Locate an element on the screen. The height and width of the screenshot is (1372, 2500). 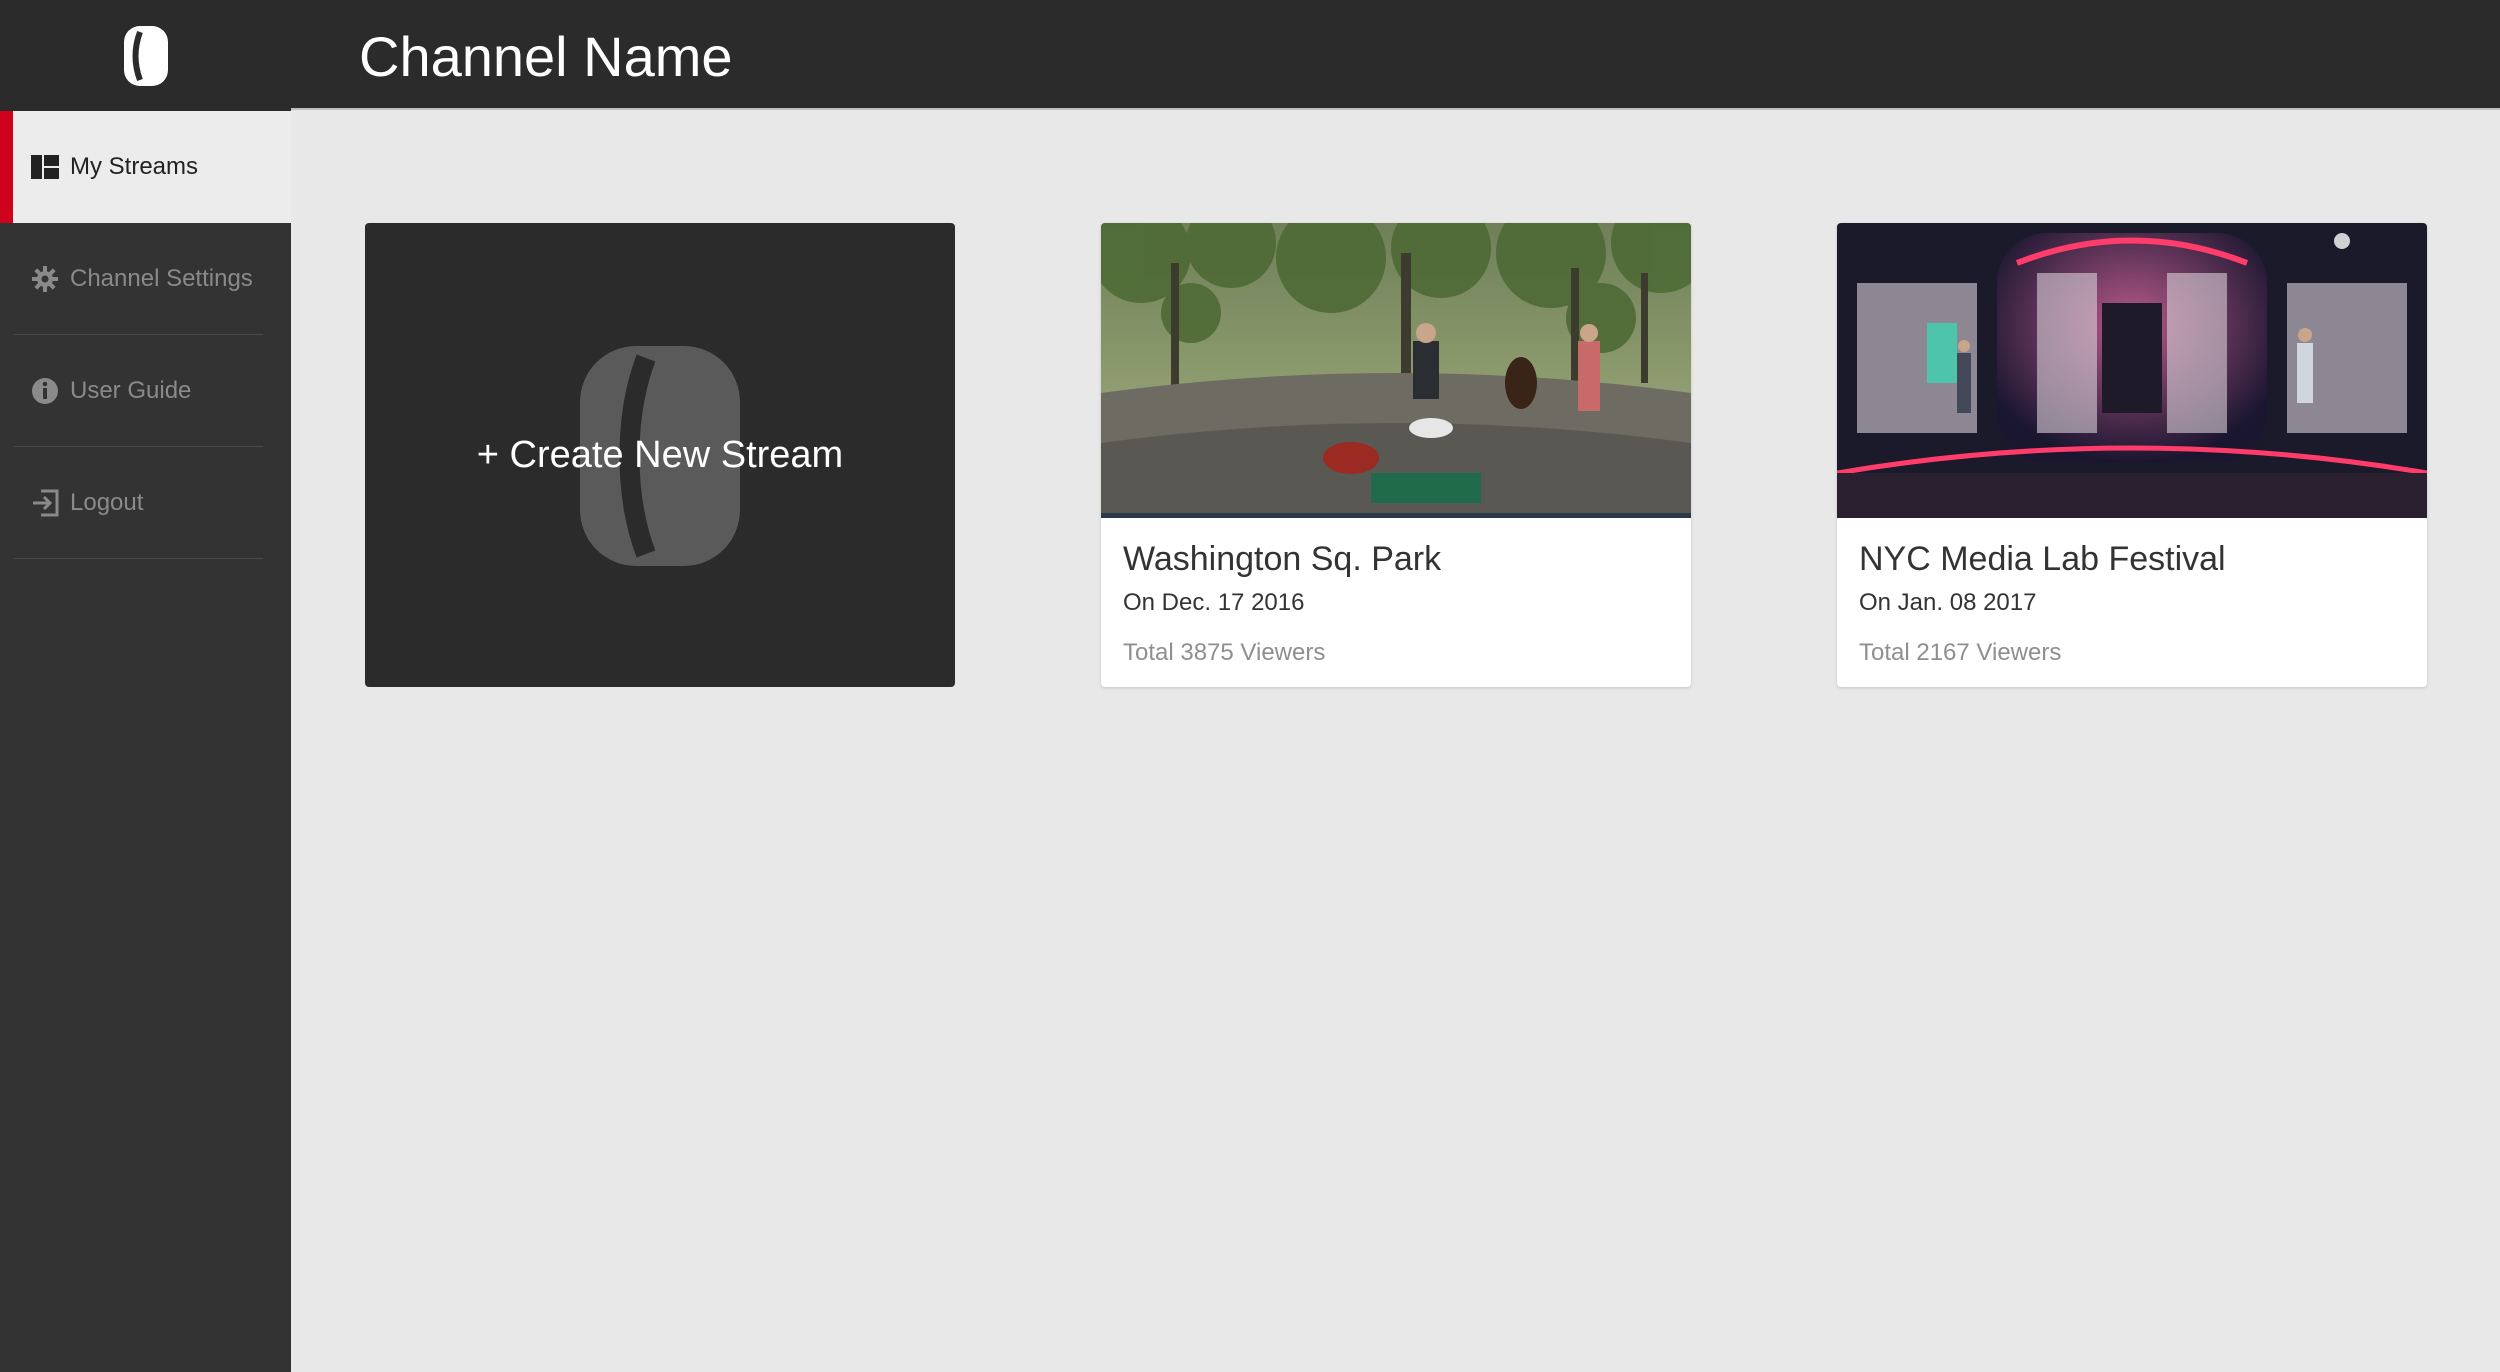
stream-date: On Jan. 08 2017 is located at coordinates (1948, 602).